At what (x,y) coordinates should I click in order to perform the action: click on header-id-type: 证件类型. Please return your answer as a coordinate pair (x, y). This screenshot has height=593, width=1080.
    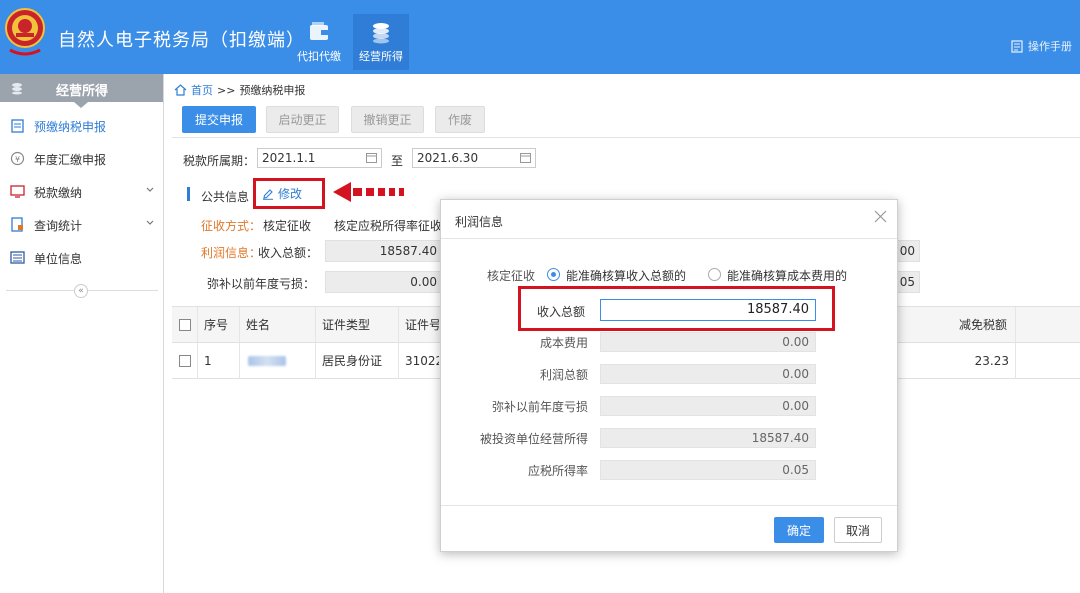
    Looking at the image, I should click on (357, 325).